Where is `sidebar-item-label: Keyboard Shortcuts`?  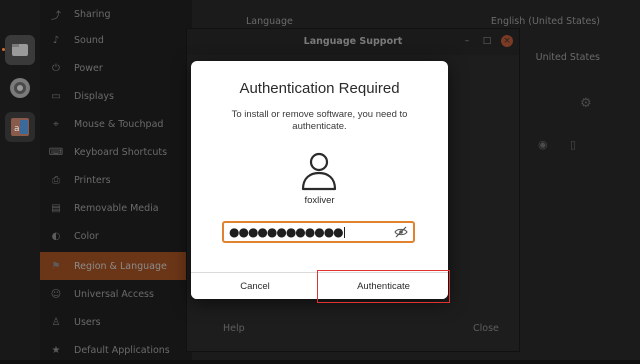 sidebar-item-label: Keyboard Shortcuts is located at coordinates (121, 152).